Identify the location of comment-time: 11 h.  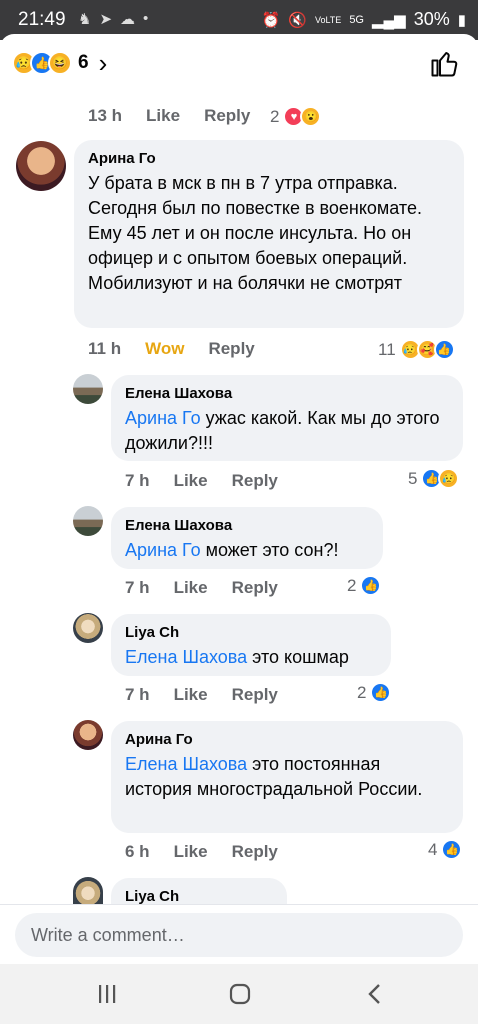
(105, 348).